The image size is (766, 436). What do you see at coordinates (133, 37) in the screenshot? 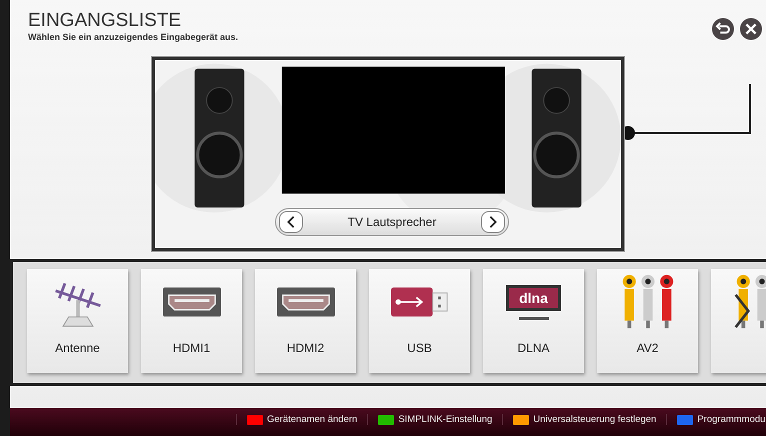
I see `page-subtitle: Wählen Sie ein anzuzeigendes Eingabegerät aus.` at bounding box center [133, 37].